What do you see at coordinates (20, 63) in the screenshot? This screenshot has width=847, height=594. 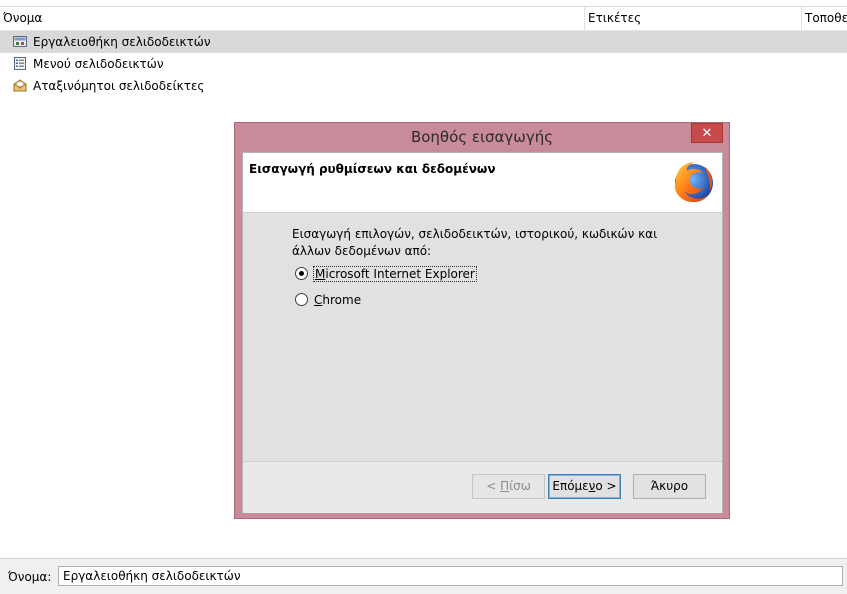 I see `bookmarks-menu-icon` at bounding box center [20, 63].